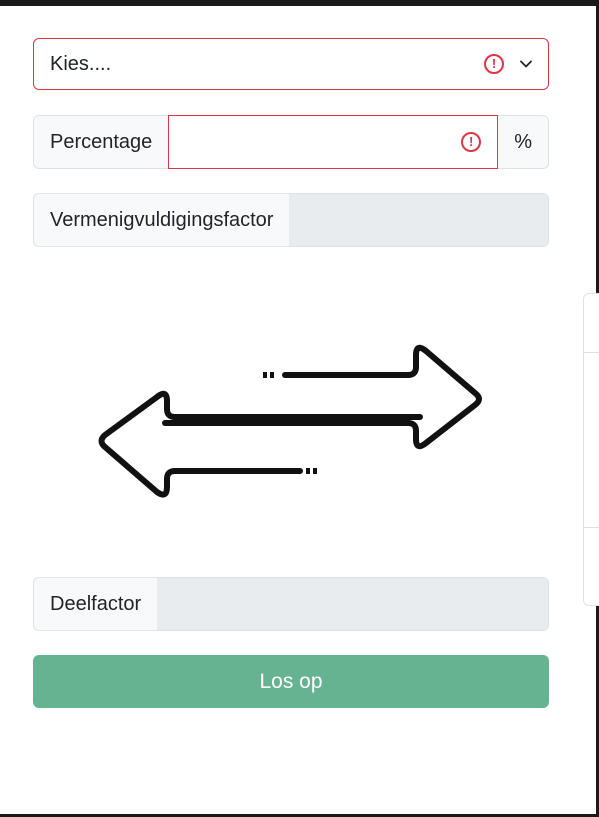  What do you see at coordinates (353, 604) in the screenshot?
I see `divisor-field` at bounding box center [353, 604].